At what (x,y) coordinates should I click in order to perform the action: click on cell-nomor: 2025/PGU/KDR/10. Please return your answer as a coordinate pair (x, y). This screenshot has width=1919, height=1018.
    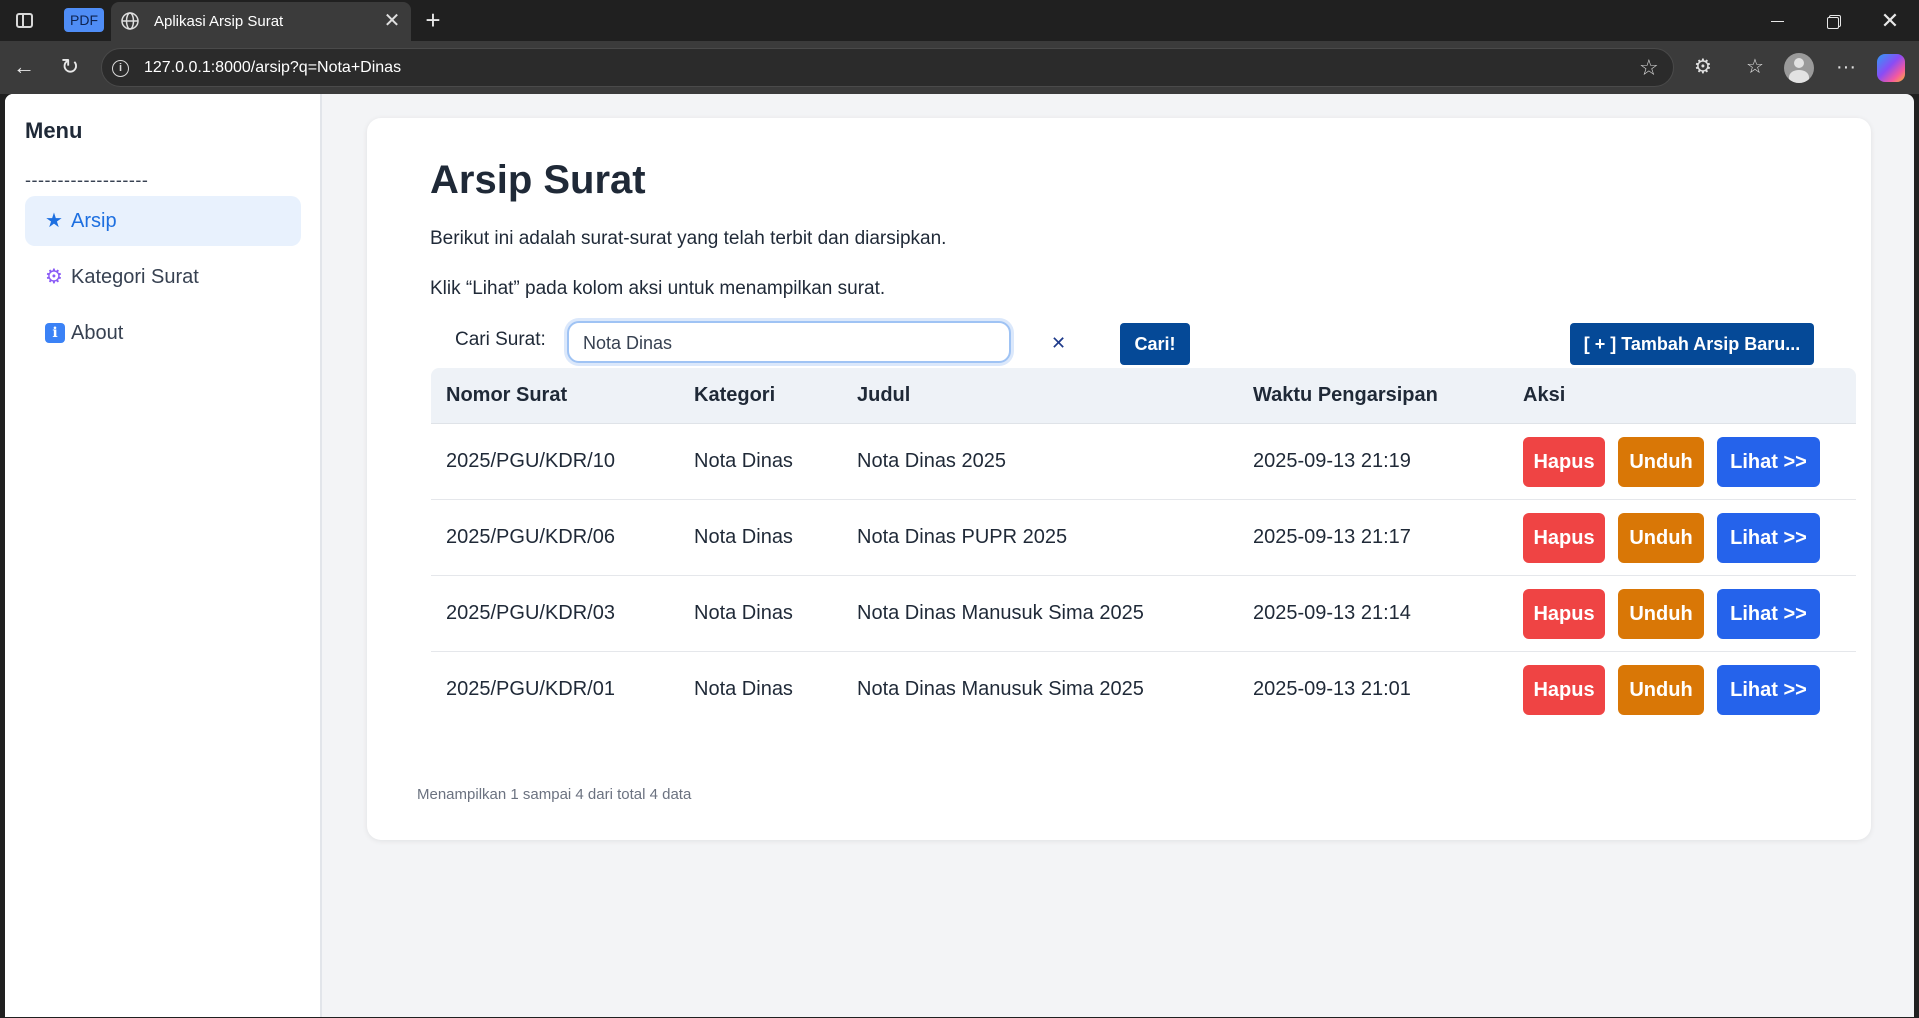
    Looking at the image, I should click on (530, 461).